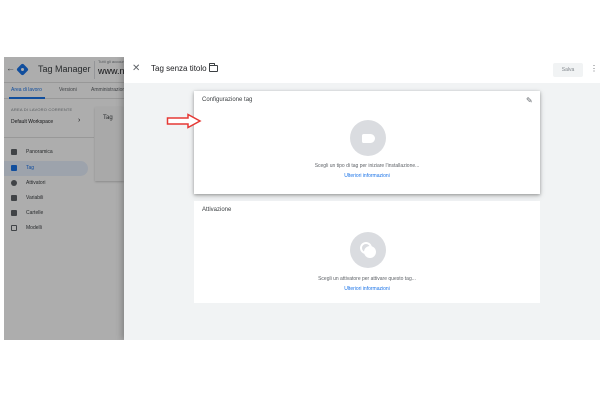 The image size is (600, 400). I want to click on trigger-placeholder-icon, so click(368, 250).